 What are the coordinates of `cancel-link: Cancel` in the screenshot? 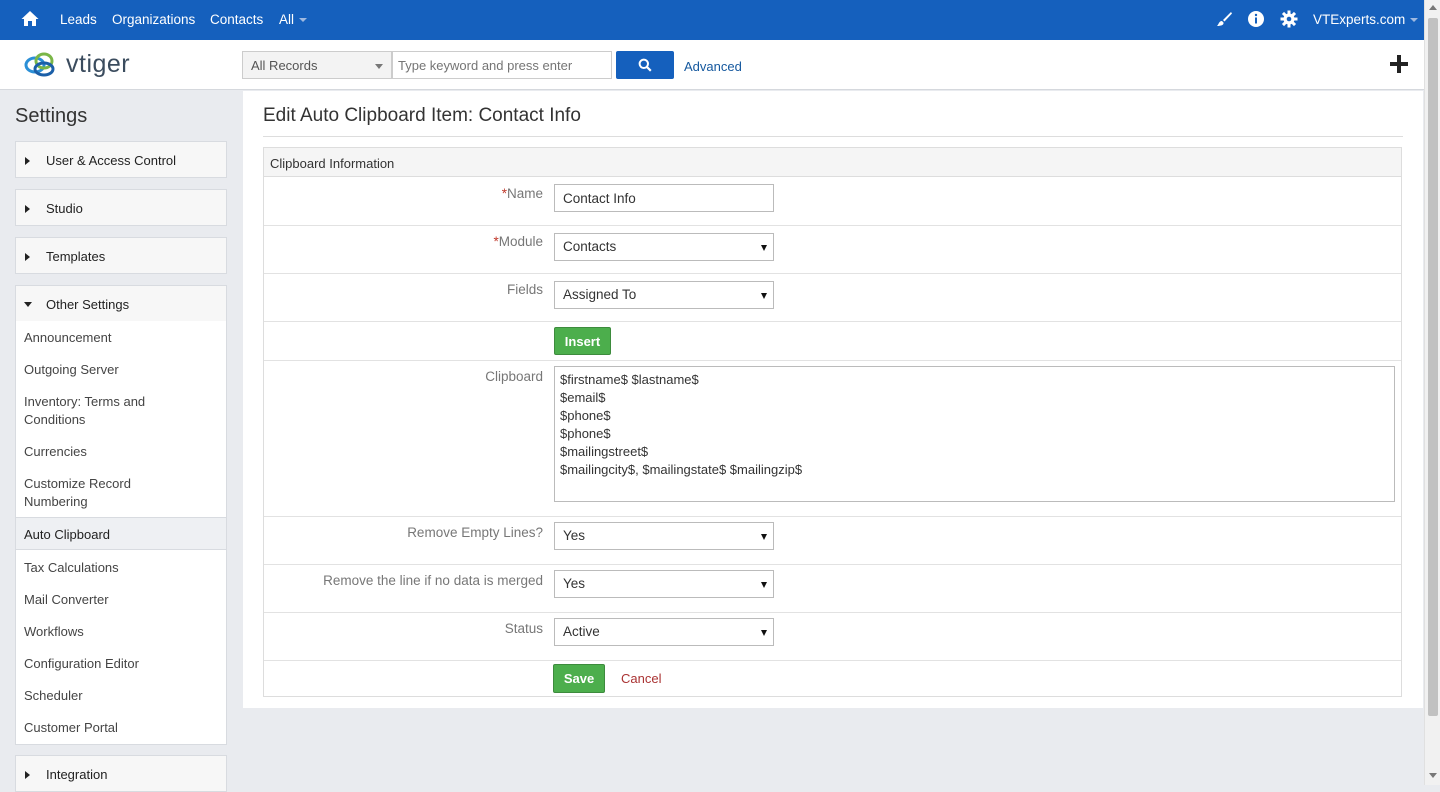 It's located at (641, 678).